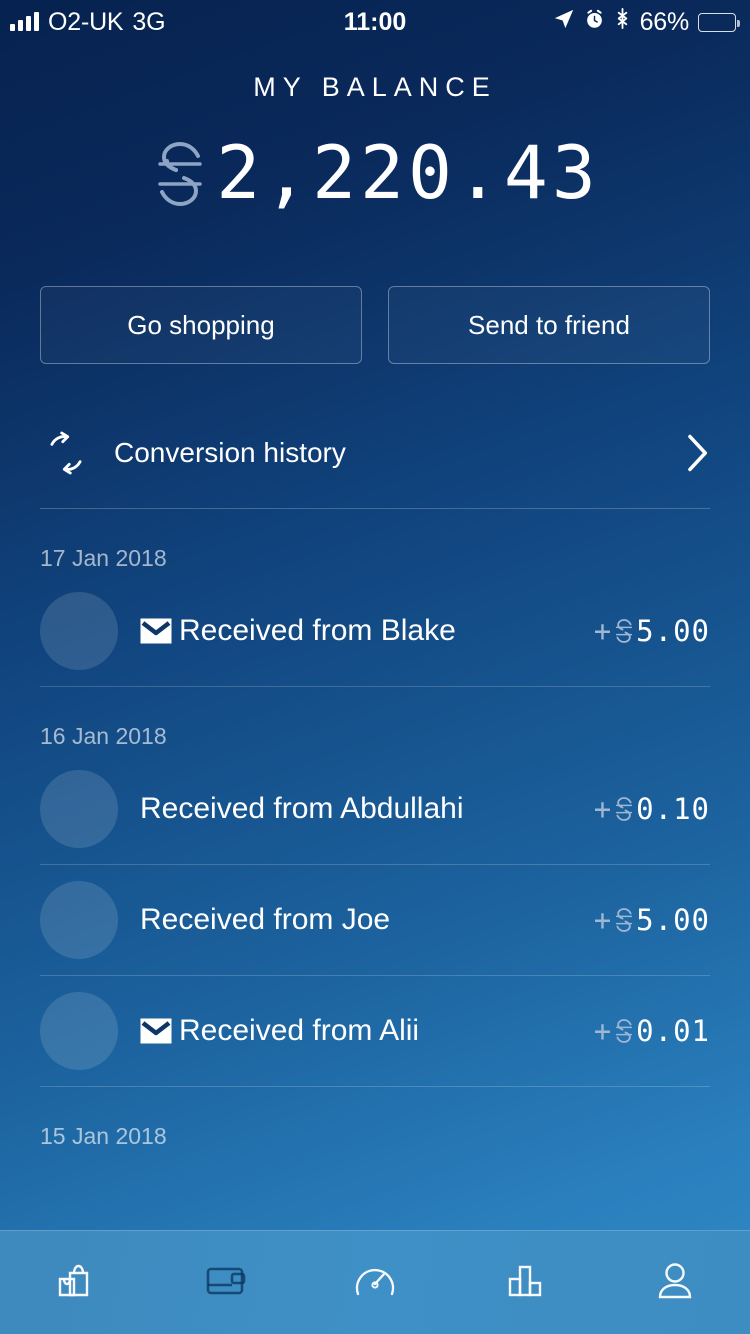  I want to click on location-arrow-icon, so click(564, 22).